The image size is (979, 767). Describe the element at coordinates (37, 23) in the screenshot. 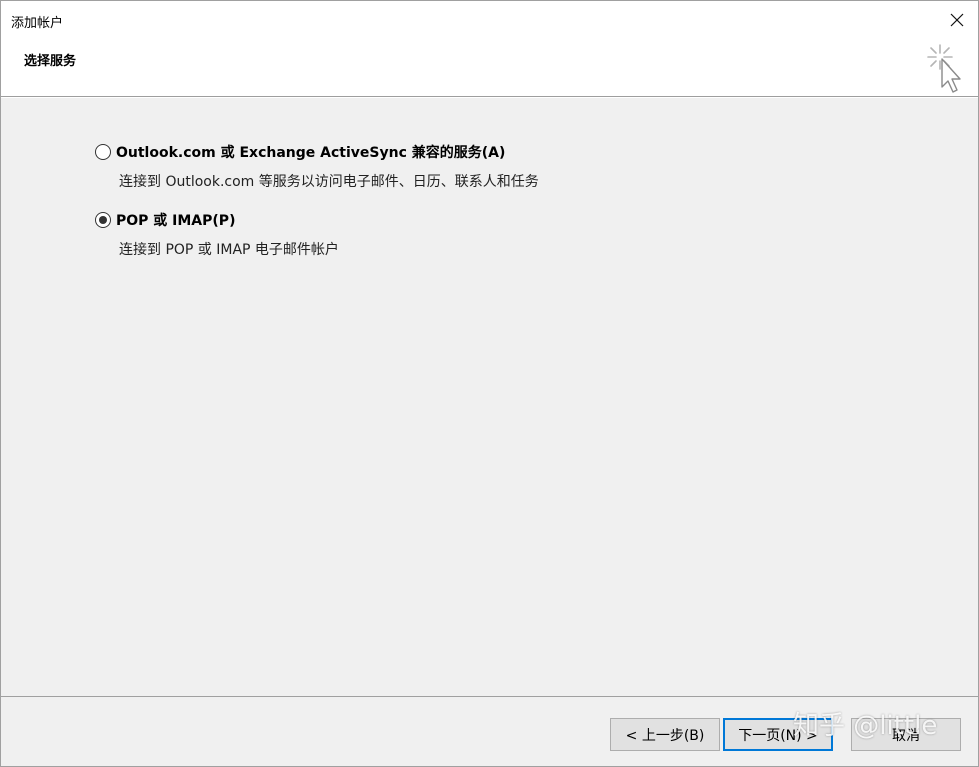

I see `window-title: 添加帐户` at that location.